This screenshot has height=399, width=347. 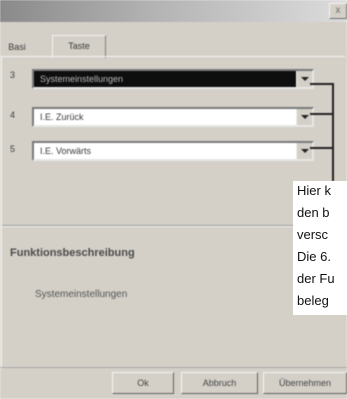 I want to click on function-description-title: Funktionsbeschreibung, so click(x=72, y=253).